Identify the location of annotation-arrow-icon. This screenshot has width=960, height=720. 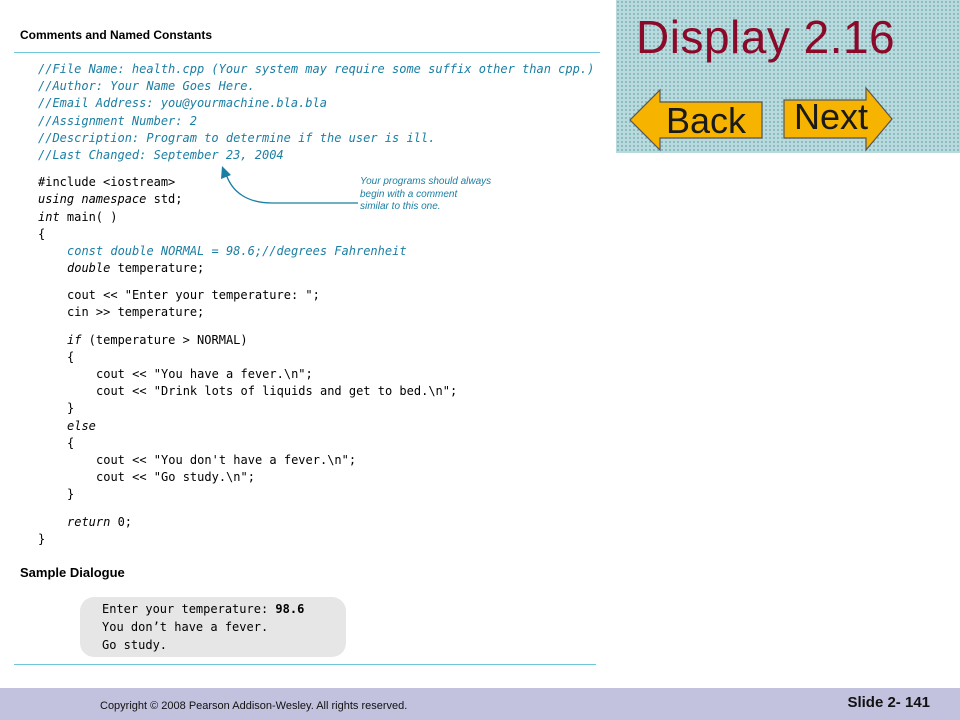
(289, 185).